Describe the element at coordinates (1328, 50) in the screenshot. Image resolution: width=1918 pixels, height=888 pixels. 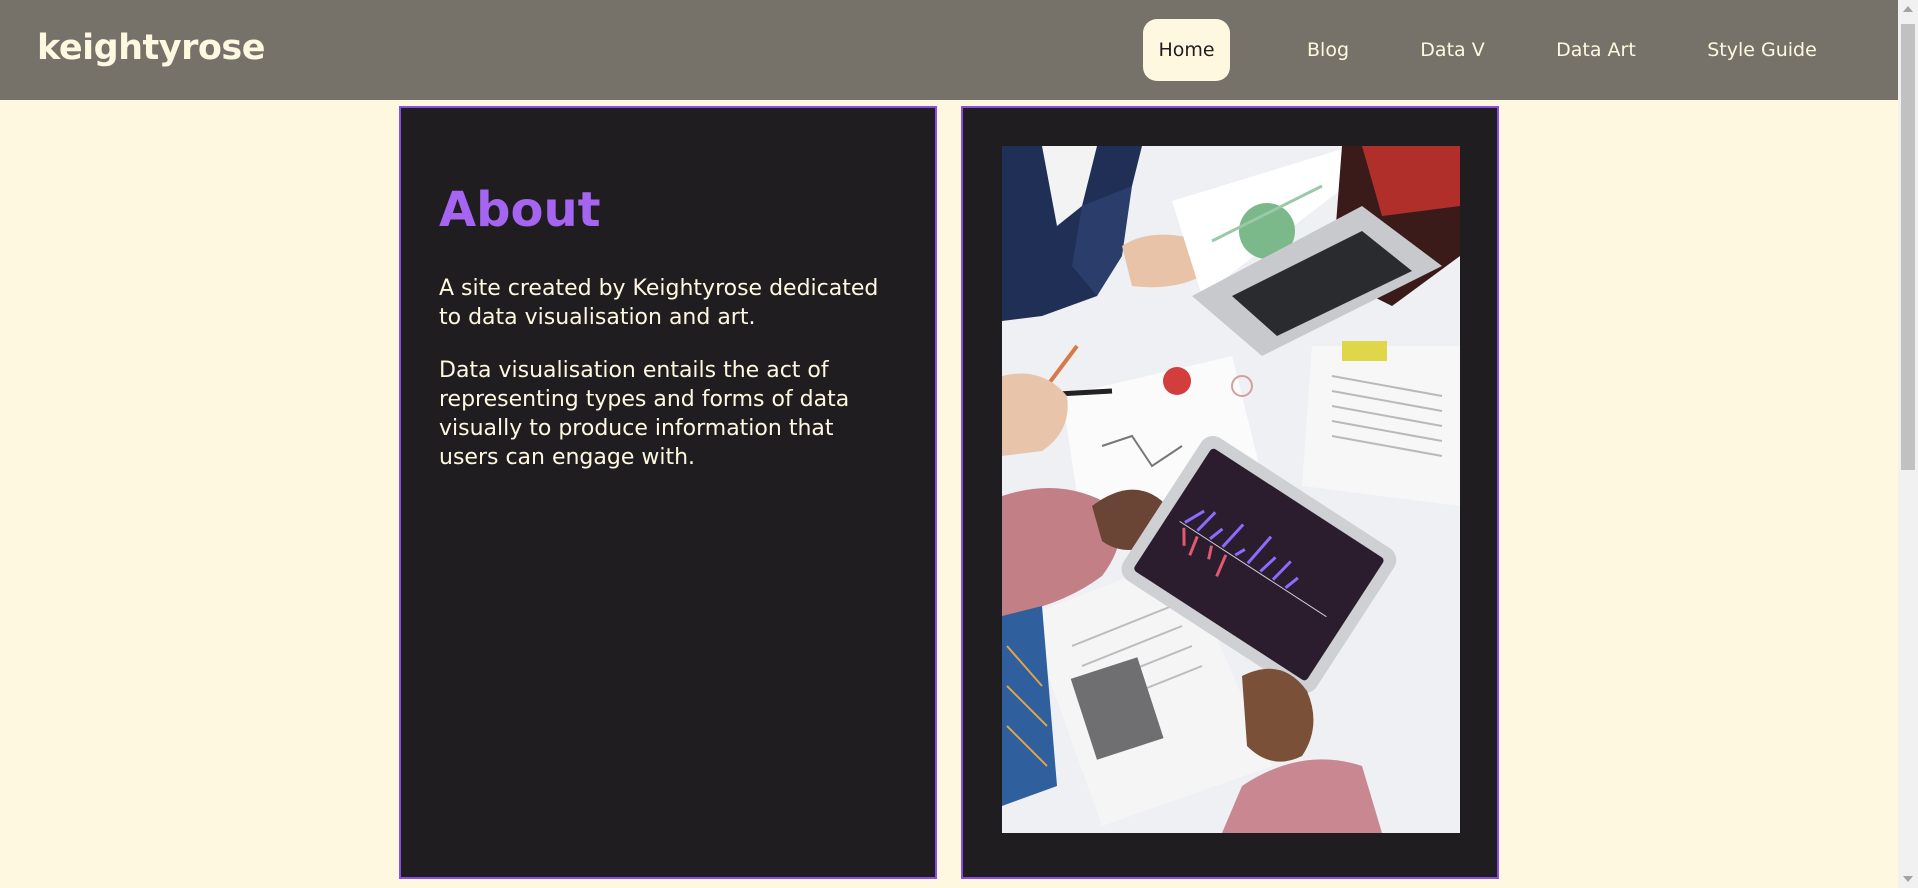
I see `nav-blog-link: Blog` at that location.